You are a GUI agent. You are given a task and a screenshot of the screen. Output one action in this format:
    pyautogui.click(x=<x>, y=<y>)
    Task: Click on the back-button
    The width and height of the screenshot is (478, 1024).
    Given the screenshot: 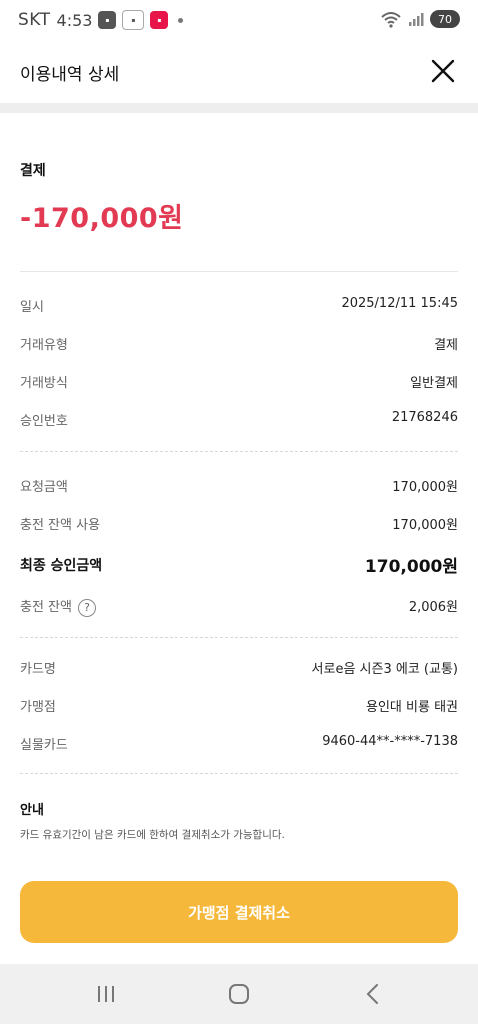 What is the action you would take?
    pyautogui.click(x=373, y=994)
    